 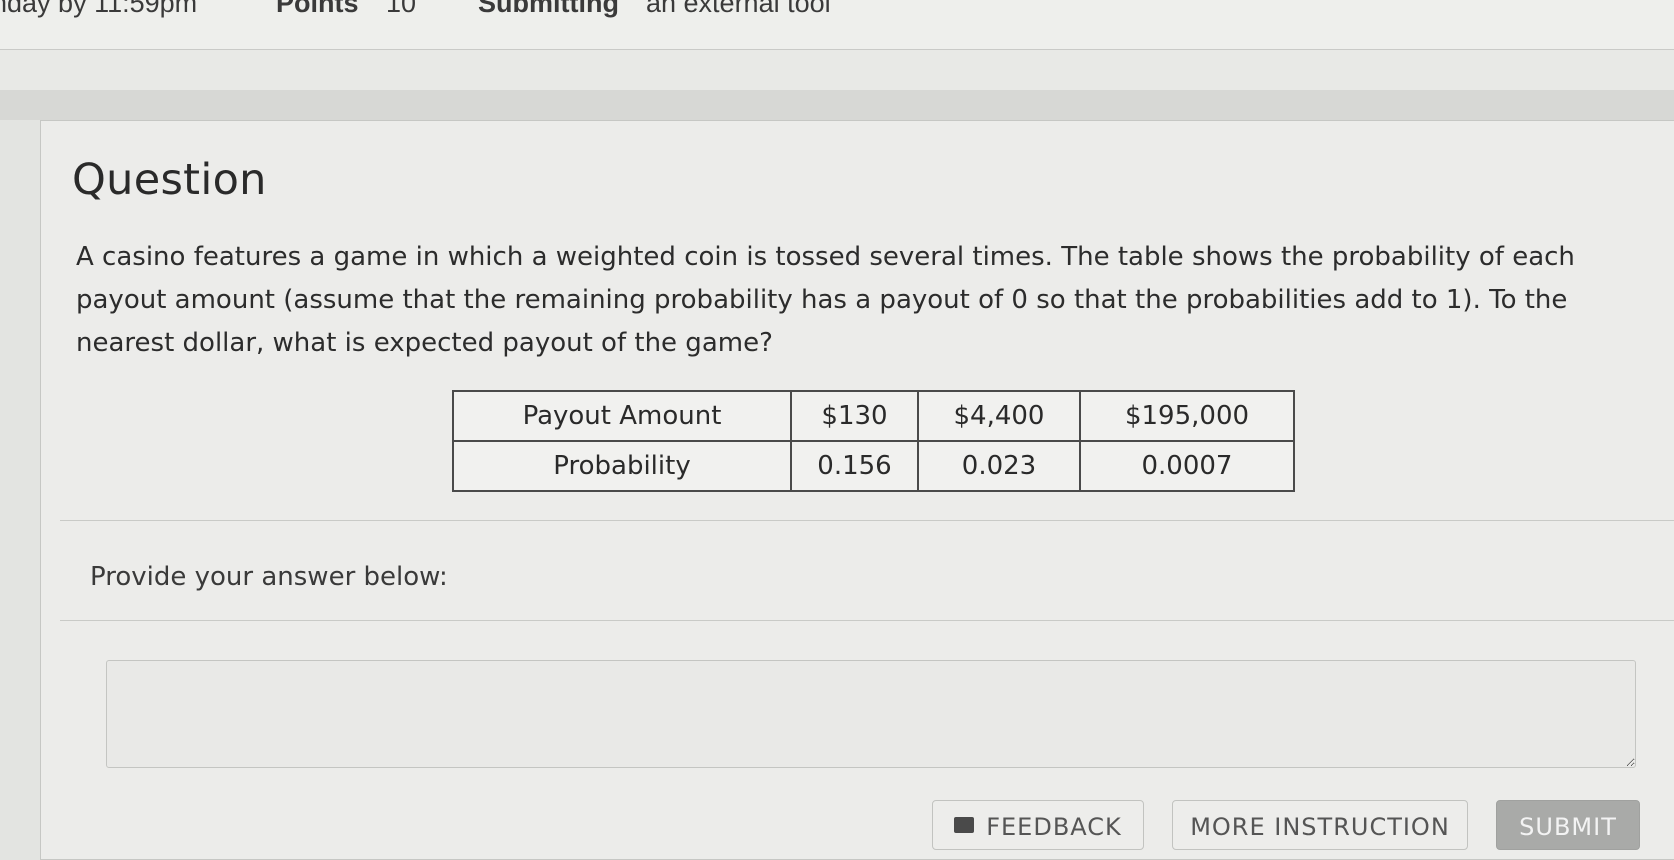 What do you see at coordinates (837, 70) in the screenshot?
I see `header-band` at bounding box center [837, 70].